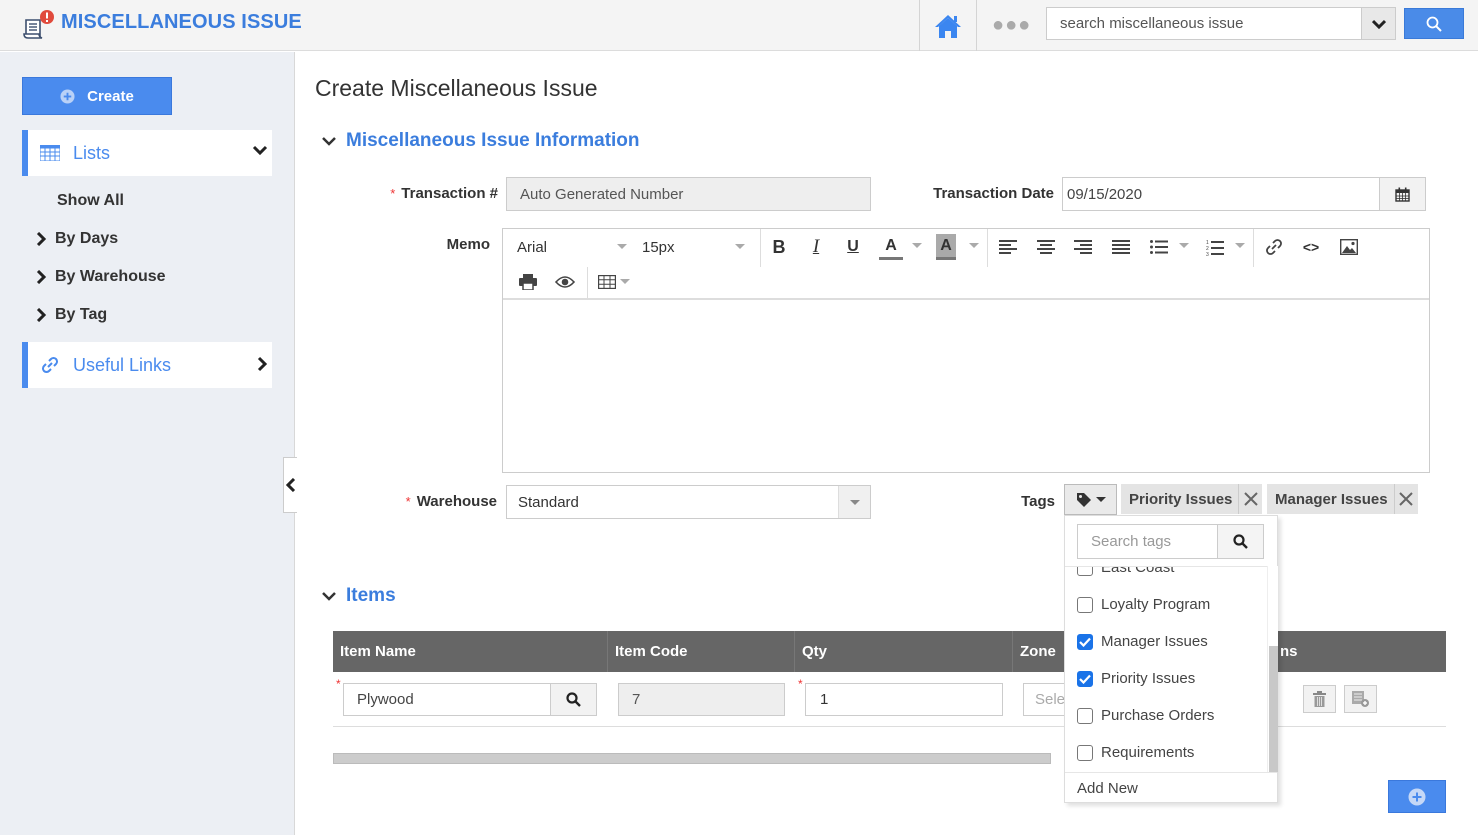  I want to click on numbered-list-icon: 123, so click(1215, 248).